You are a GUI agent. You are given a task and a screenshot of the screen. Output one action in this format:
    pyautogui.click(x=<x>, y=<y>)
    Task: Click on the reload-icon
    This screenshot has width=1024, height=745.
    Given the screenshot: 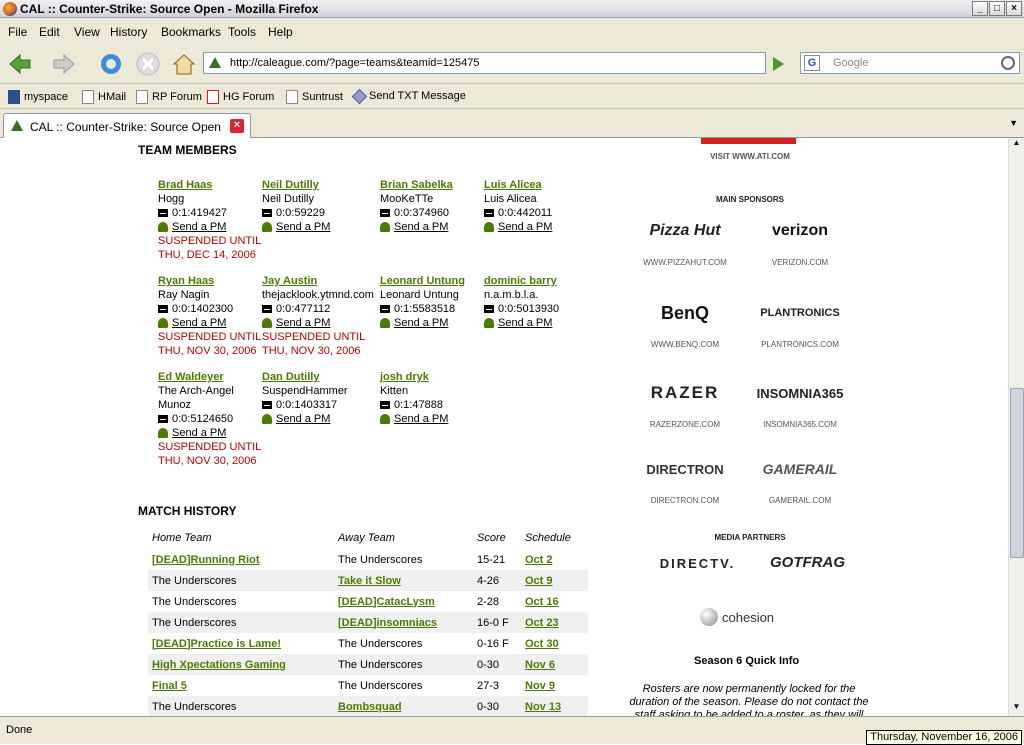 What is the action you would take?
    pyautogui.click(x=111, y=64)
    